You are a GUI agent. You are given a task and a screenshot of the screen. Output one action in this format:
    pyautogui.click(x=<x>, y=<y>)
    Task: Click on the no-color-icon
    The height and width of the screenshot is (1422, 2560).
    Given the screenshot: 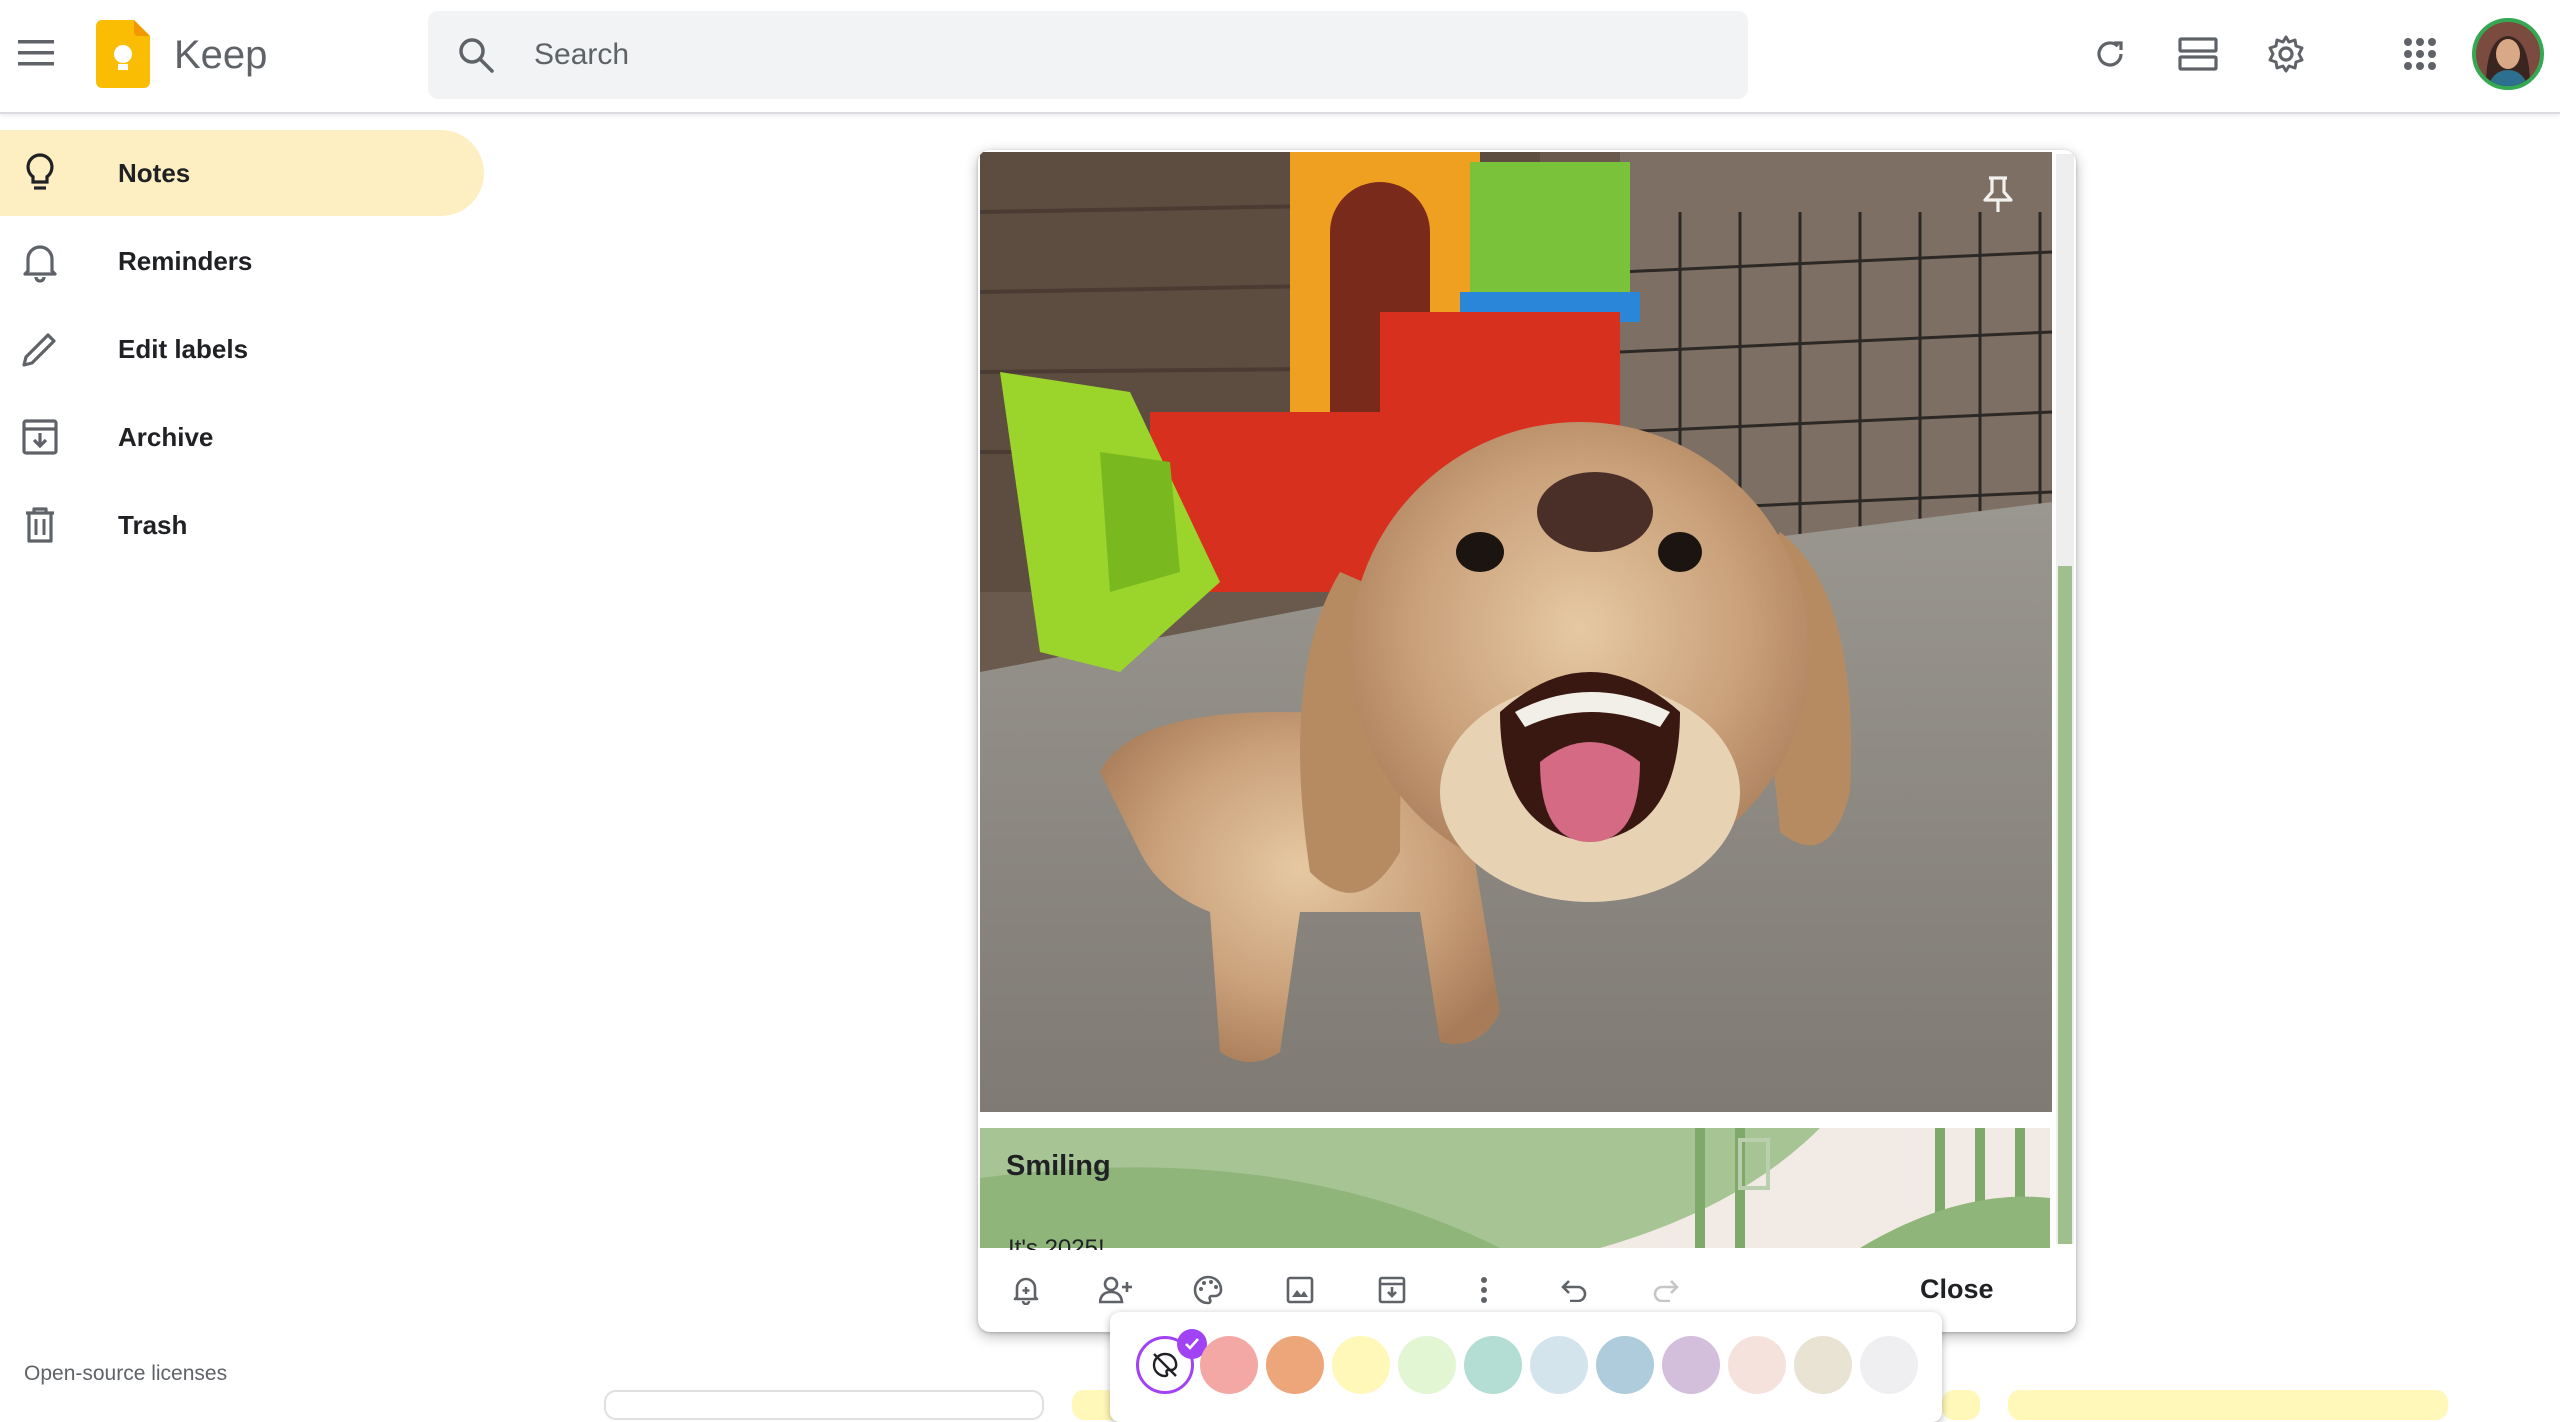 What is the action you would take?
    pyautogui.click(x=1165, y=1365)
    